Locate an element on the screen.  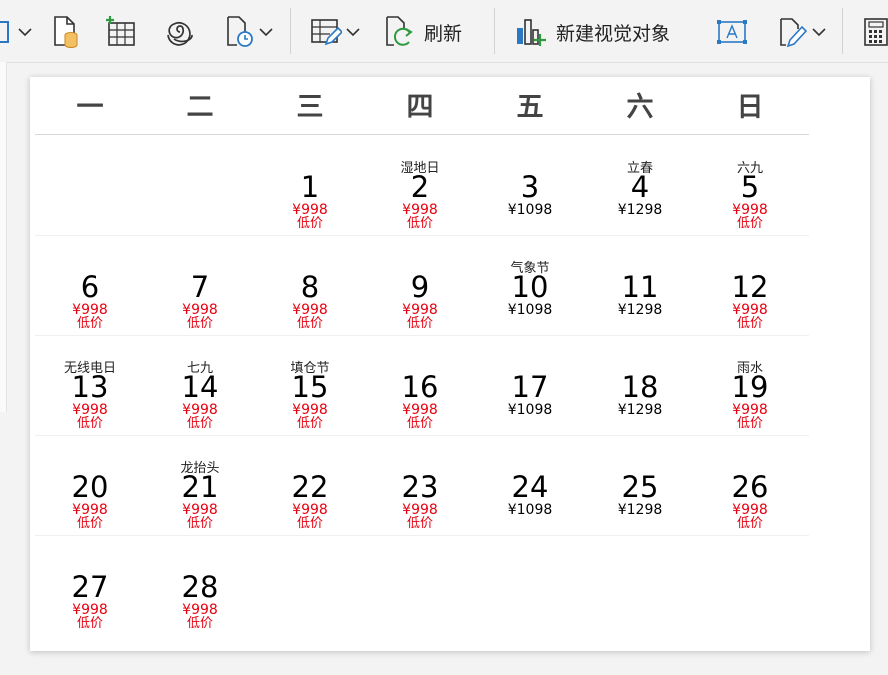
calendar-day-cell: 9 ¥998 低价 is located at coordinates (420, 285).